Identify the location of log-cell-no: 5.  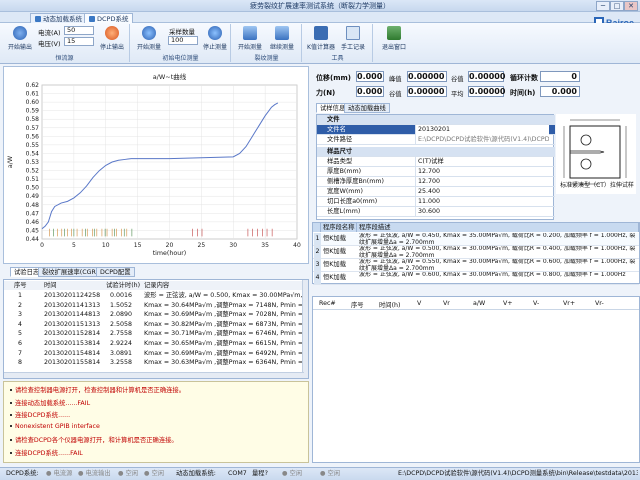
(20, 334).